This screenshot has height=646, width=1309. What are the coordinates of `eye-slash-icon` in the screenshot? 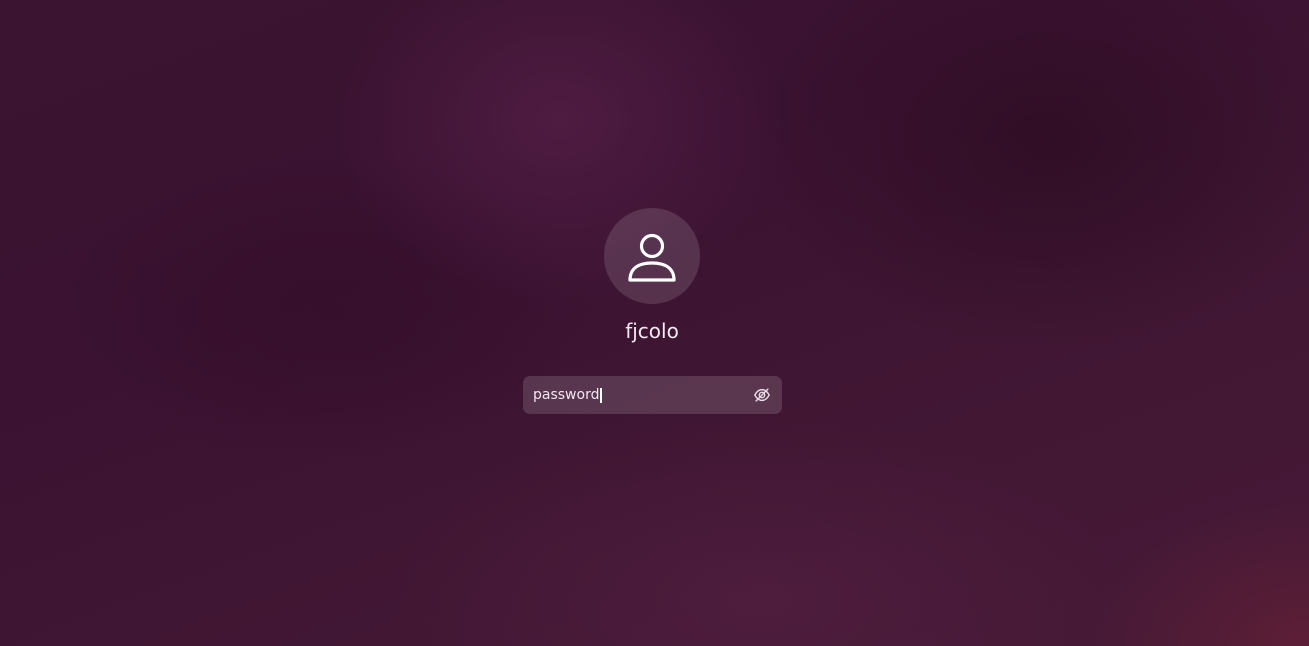 It's located at (762, 395).